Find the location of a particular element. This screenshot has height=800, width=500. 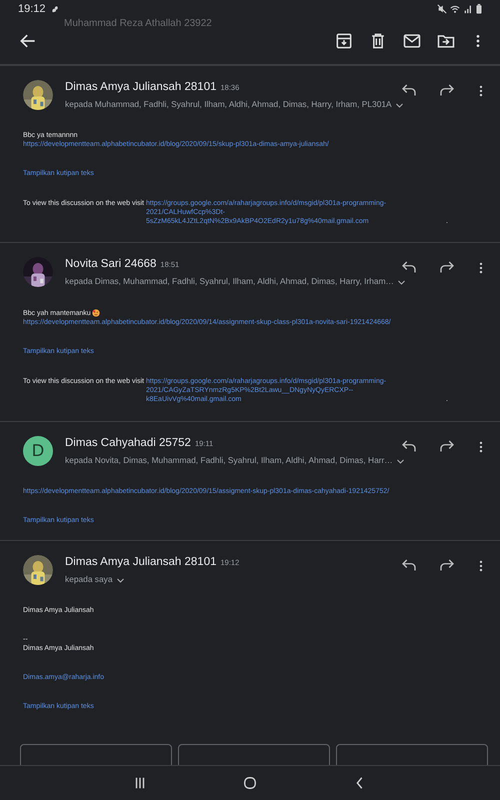

notification-icon is located at coordinates (54, 9).